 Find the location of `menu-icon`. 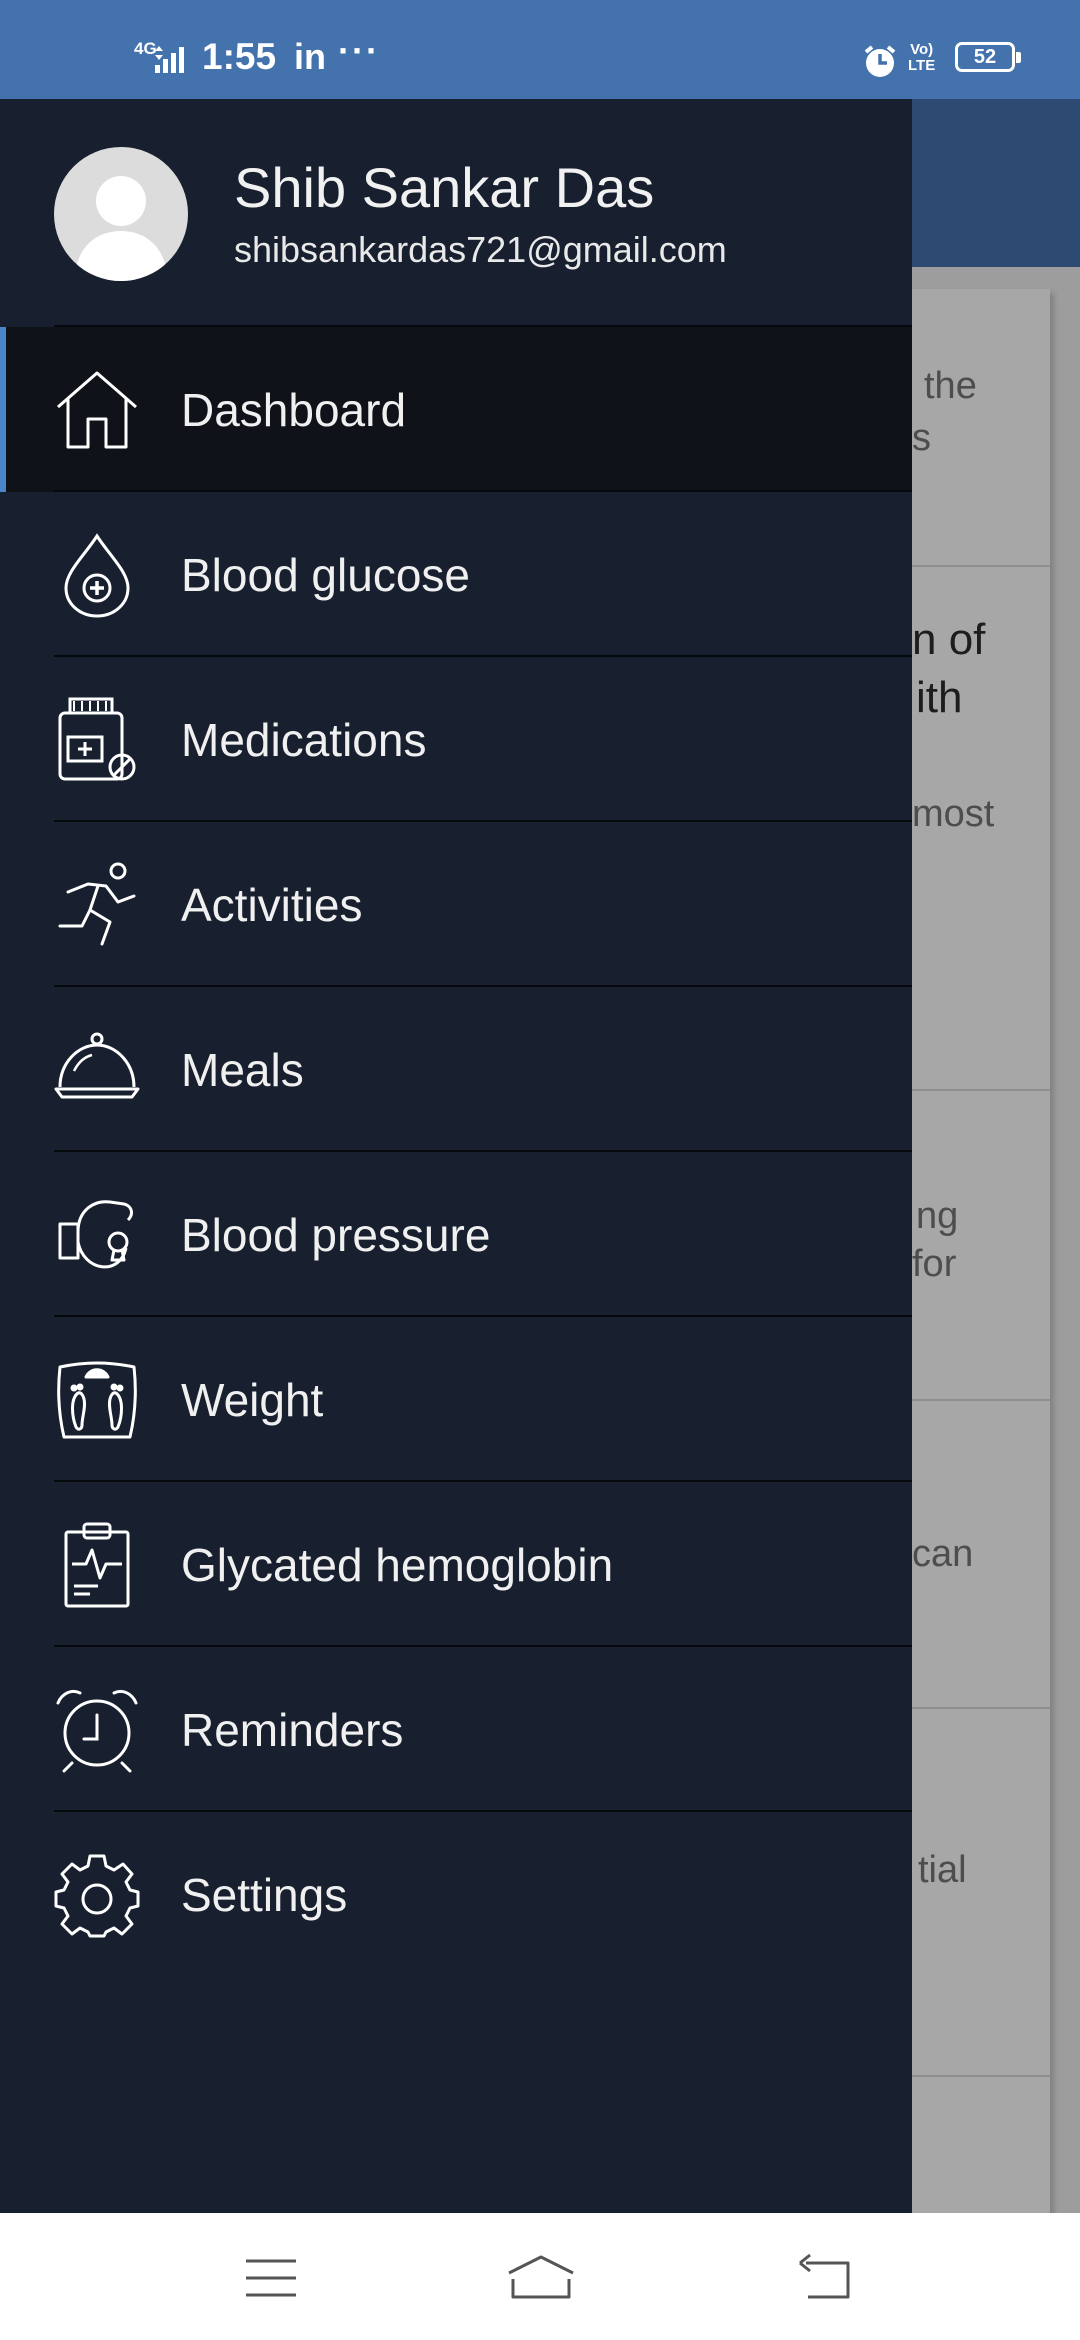

menu-icon is located at coordinates (272, 2278).